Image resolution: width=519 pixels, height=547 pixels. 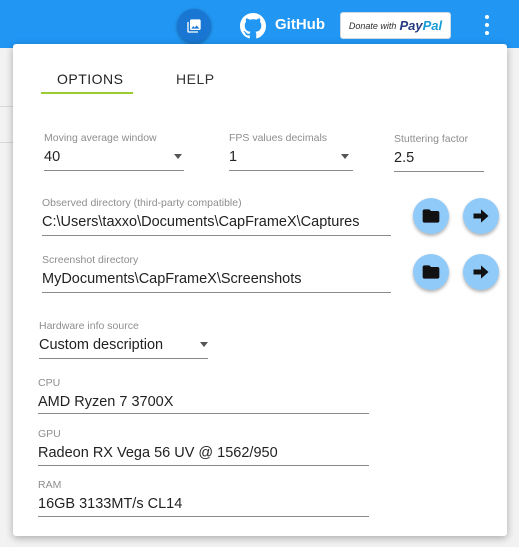 I want to click on field-value: 16GB 3133MT/s CL14, so click(x=110, y=504).